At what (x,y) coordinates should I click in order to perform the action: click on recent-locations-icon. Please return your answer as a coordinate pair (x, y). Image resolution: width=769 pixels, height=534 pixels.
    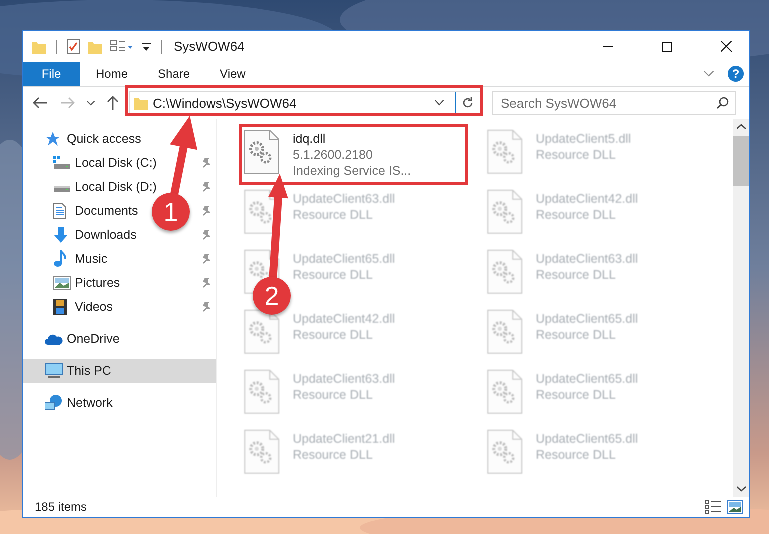
    Looking at the image, I should click on (91, 103).